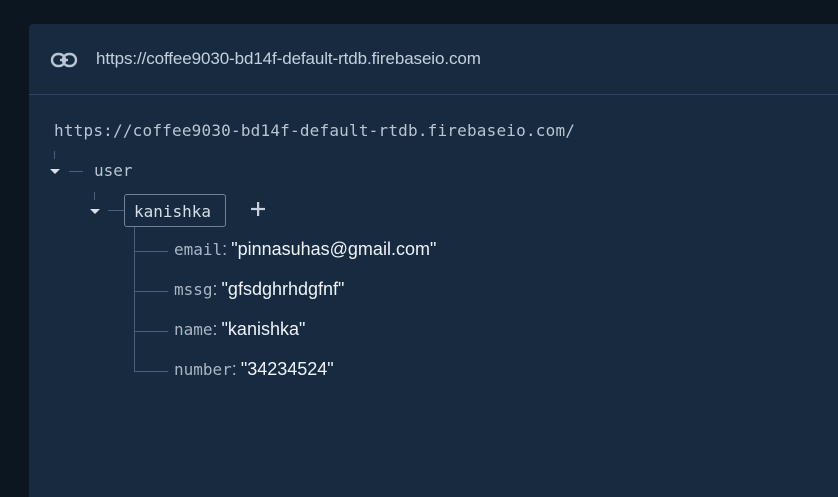 The image size is (838, 497). I want to click on field-email: email: "pinnasuhas@gmail.com", so click(305, 250).